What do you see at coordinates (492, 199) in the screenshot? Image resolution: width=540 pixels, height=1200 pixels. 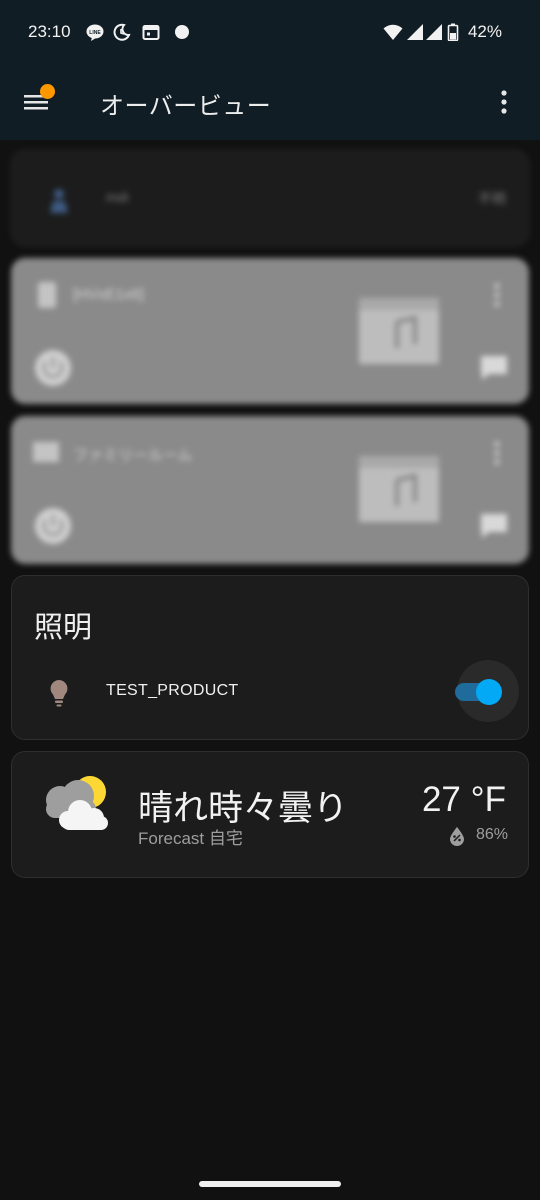 I see `entity-state: 不明` at bounding box center [492, 199].